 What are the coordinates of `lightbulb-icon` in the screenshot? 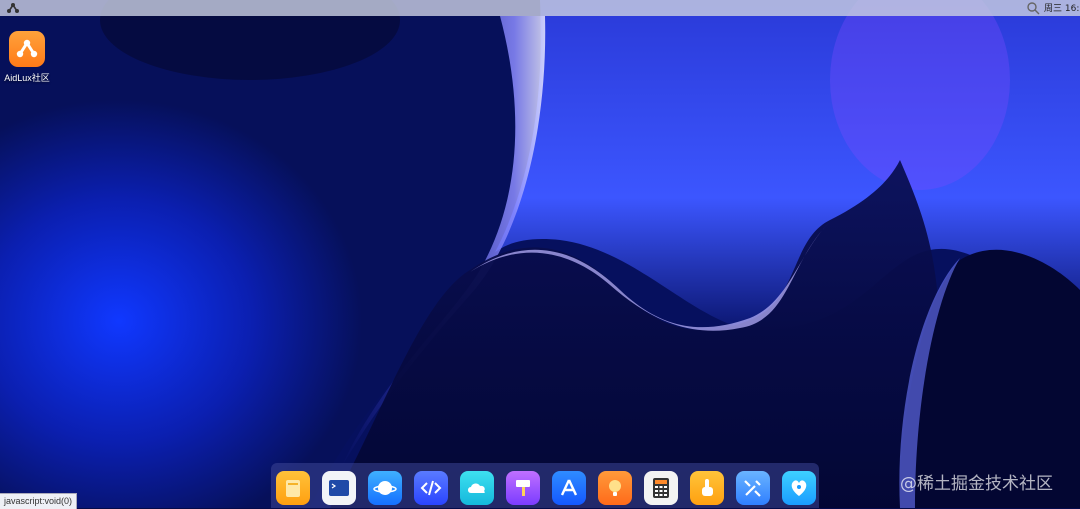 It's located at (615, 488).